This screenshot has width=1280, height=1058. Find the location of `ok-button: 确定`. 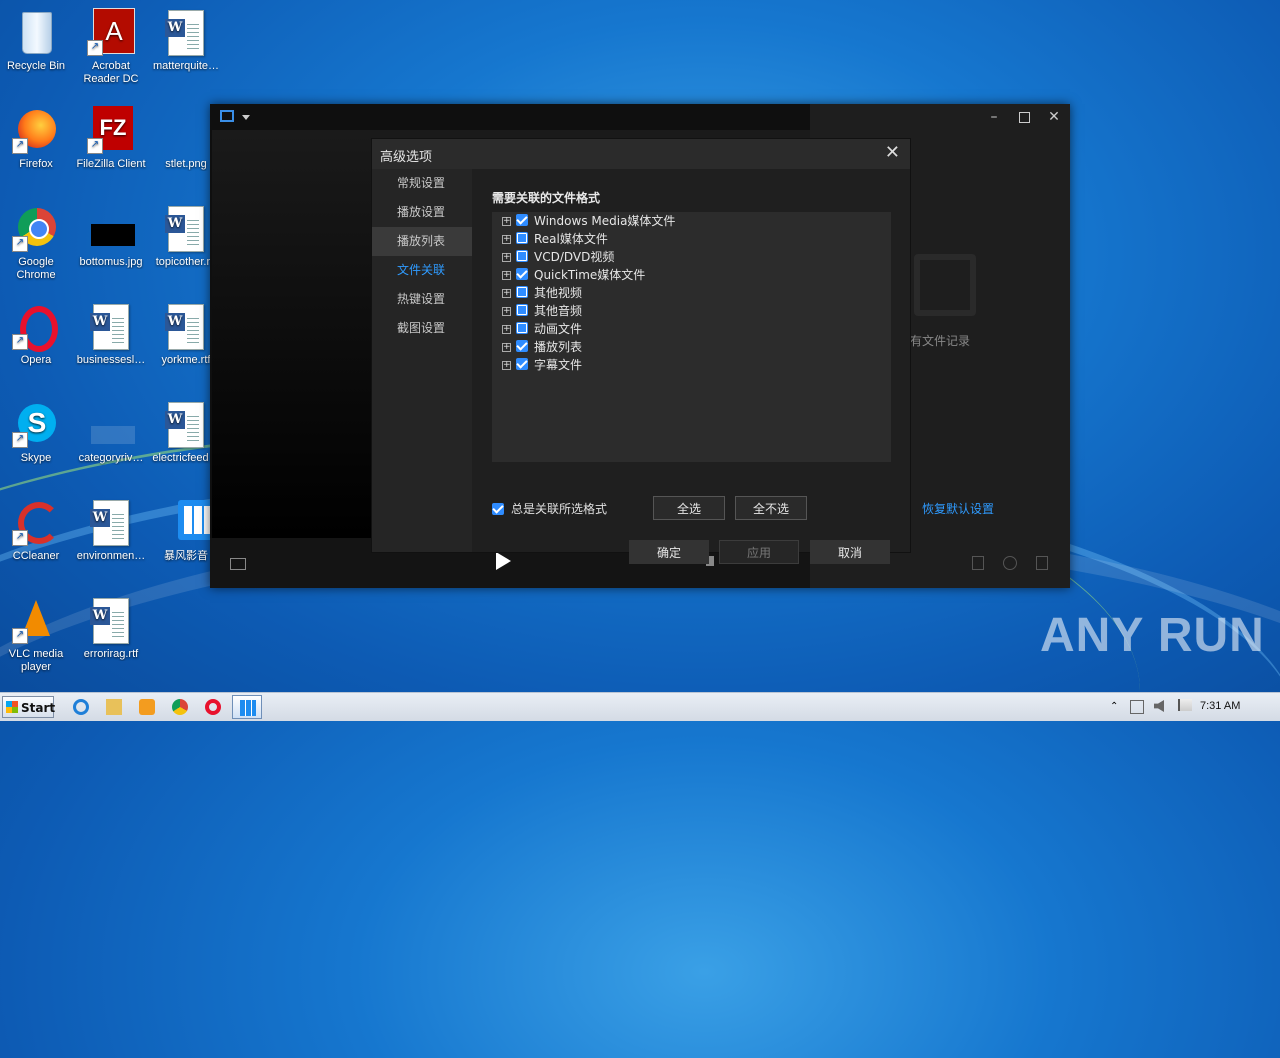

ok-button: 确定 is located at coordinates (669, 552).